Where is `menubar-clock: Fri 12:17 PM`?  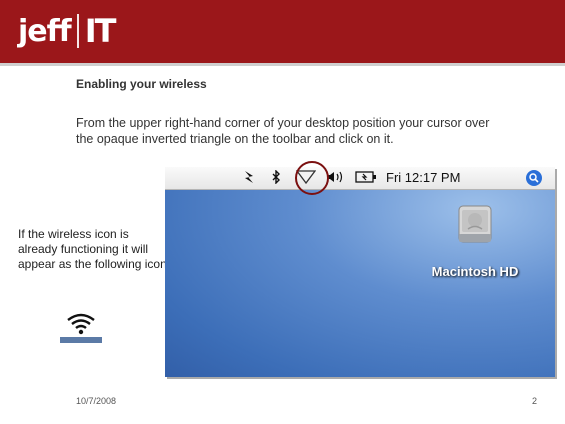 menubar-clock: Fri 12:17 PM is located at coordinates (423, 177).